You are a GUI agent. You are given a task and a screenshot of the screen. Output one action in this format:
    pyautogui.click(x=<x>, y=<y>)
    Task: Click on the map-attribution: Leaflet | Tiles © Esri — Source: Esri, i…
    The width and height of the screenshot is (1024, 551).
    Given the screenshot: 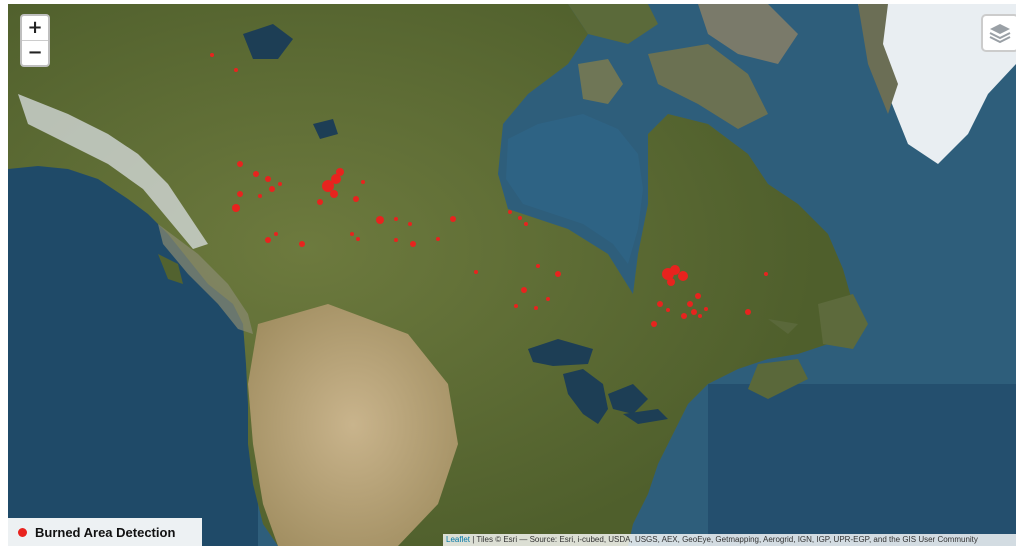 What is the action you would take?
    pyautogui.click(x=729, y=540)
    